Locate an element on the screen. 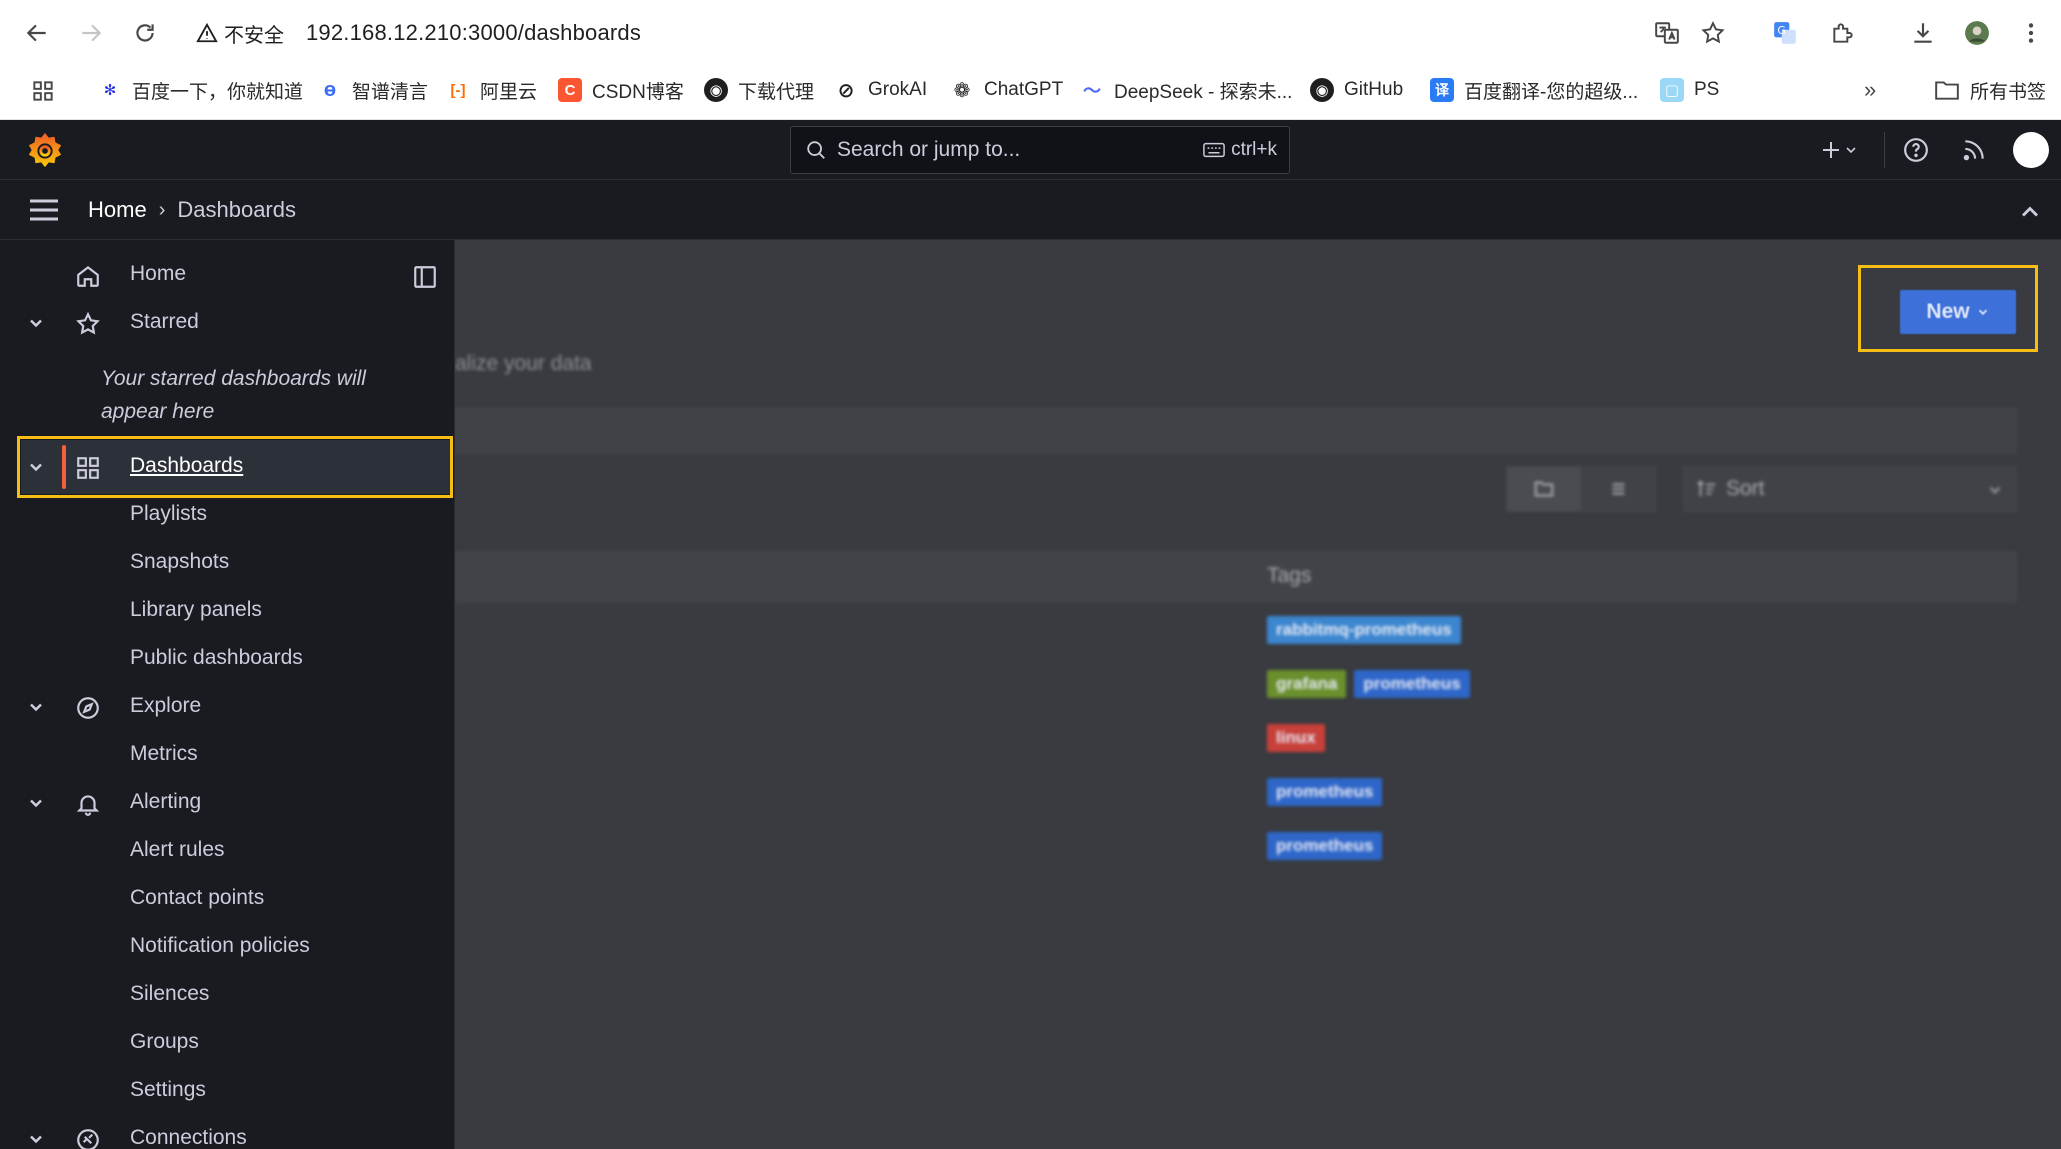 The height and width of the screenshot is (1149, 2061). list-view-button is located at coordinates (1618, 489).